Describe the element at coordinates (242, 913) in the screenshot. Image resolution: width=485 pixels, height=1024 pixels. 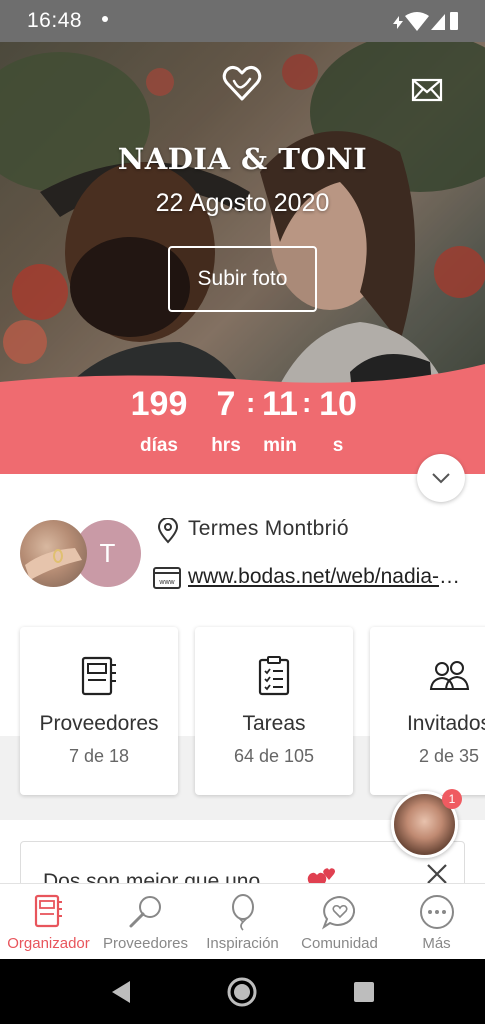
I see `balloon-icon` at that location.